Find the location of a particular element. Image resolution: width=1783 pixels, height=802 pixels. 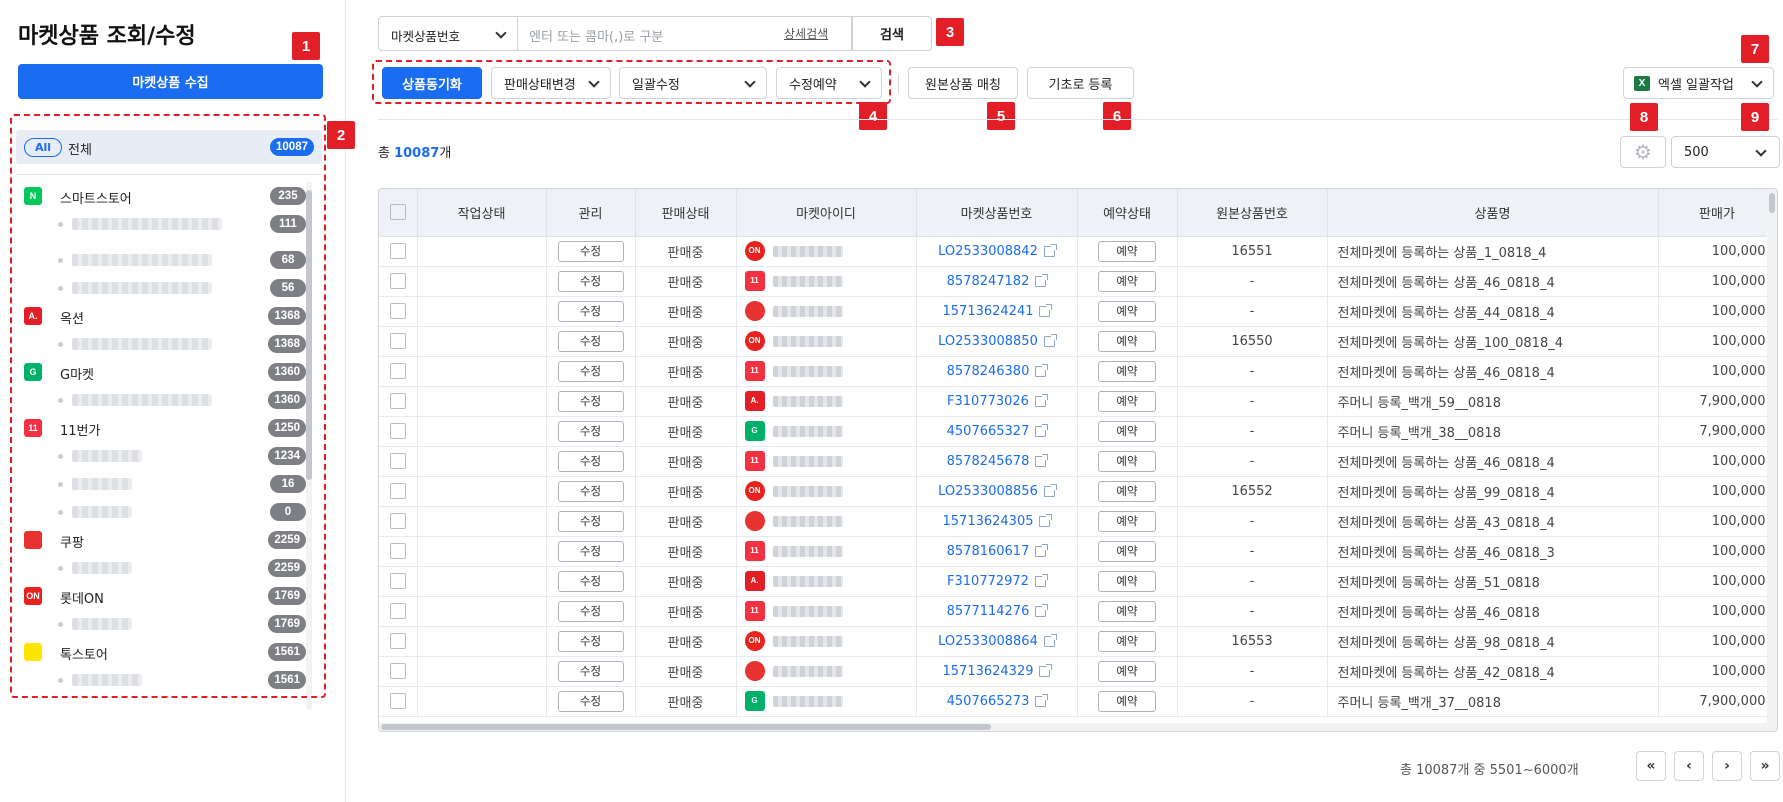

market-product-number-cell: LO2533008856 is located at coordinates (997, 491).